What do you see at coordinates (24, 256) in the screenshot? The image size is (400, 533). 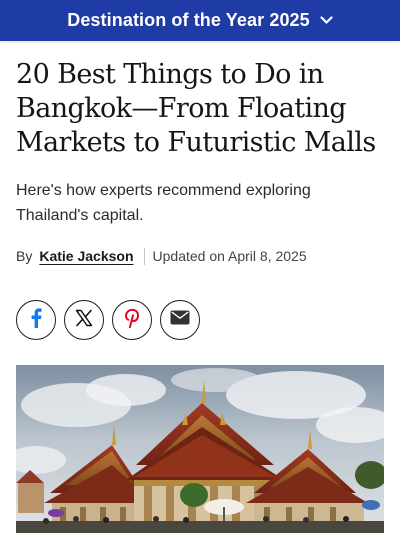 I see `byline-prefix: By` at bounding box center [24, 256].